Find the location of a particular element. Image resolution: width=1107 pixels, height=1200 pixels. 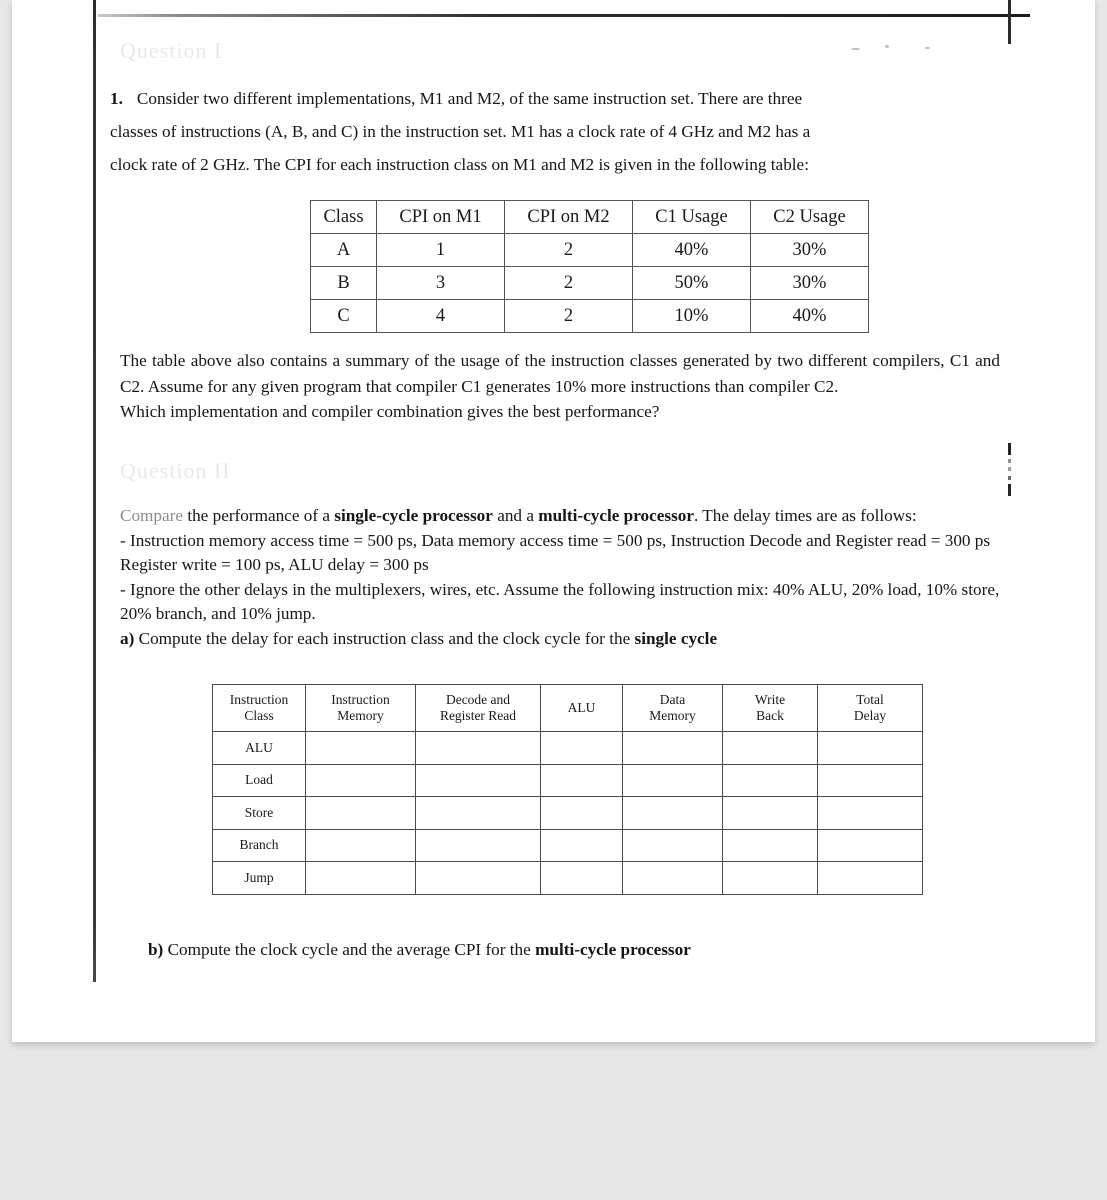

delay-header-write-back-line2: Back is located at coordinates (770, 715).